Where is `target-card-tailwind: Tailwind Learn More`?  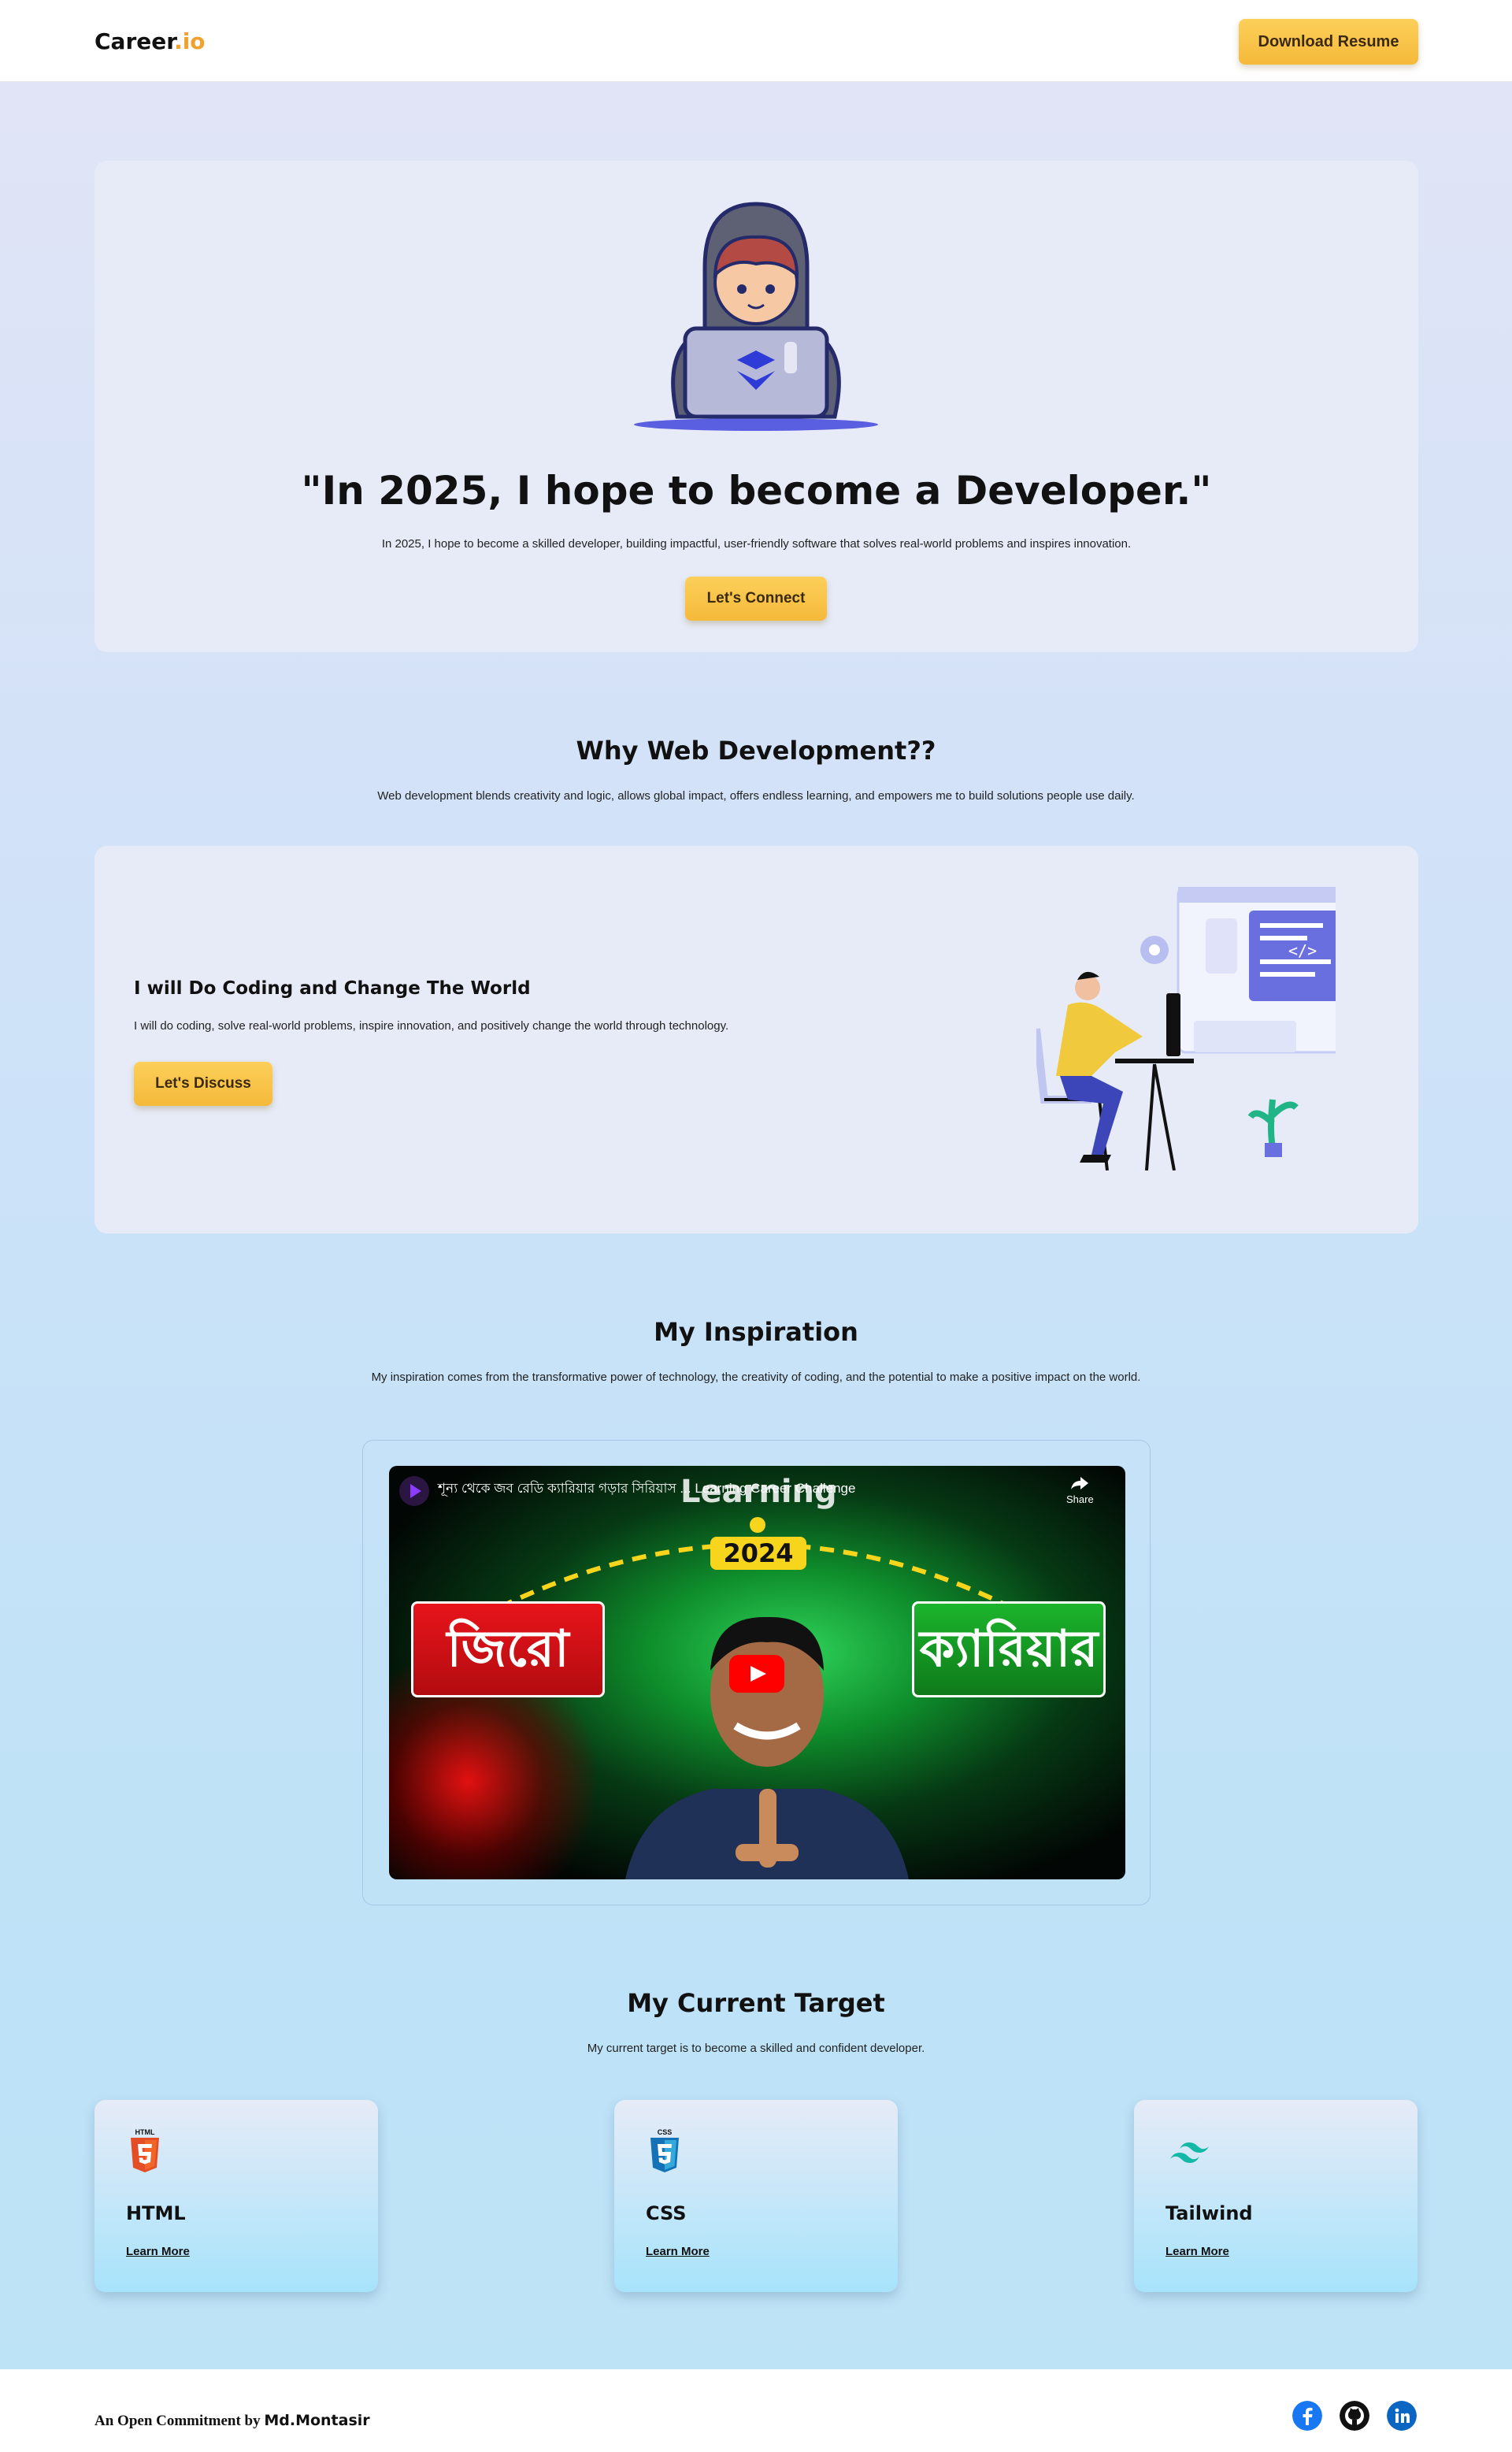
target-card-tailwind: Tailwind Learn More is located at coordinates (1276, 2196).